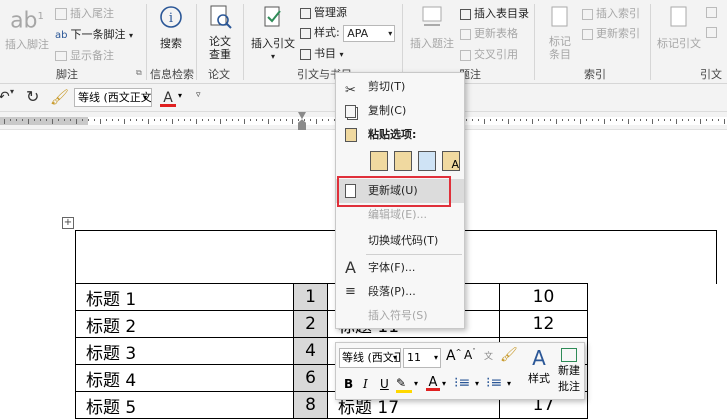 This screenshot has width=727, height=419. What do you see at coordinates (489, 54) in the screenshot?
I see `cross-reference-button: 交叉引用` at bounding box center [489, 54].